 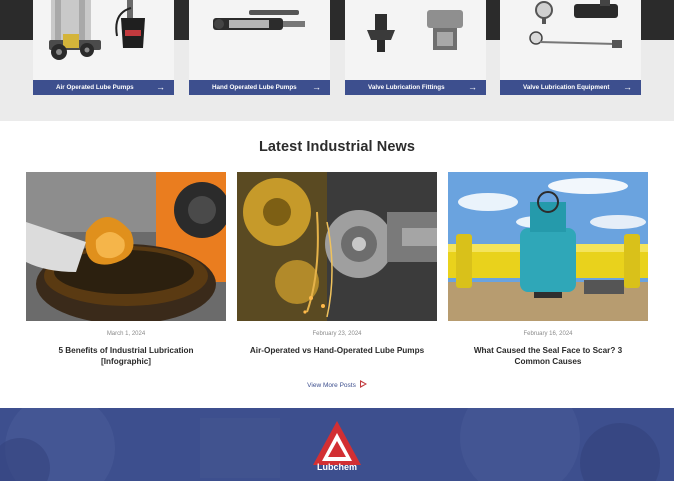 What do you see at coordinates (126, 334) in the screenshot?
I see `news-date: March 1, 2024` at bounding box center [126, 334].